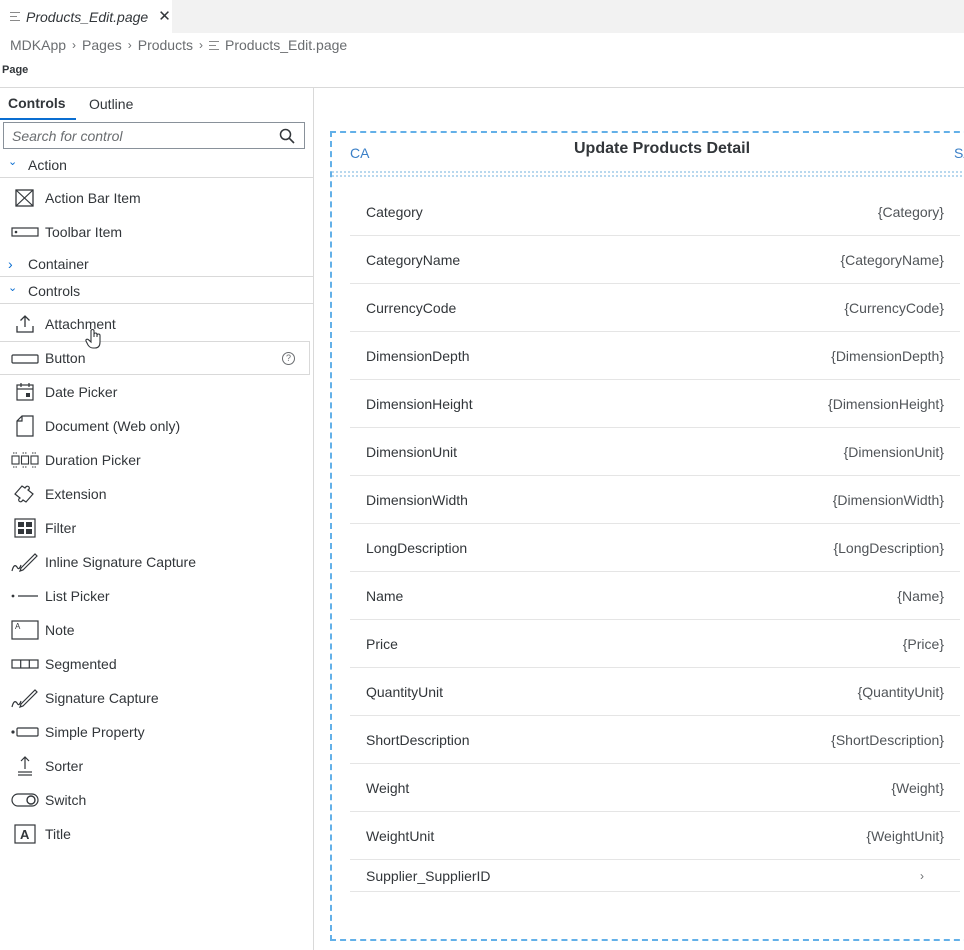 The height and width of the screenshot is (950, 964). Describe the element at coordinates (959, 153) in the screenshot. I see `save-button: SA` at that location.